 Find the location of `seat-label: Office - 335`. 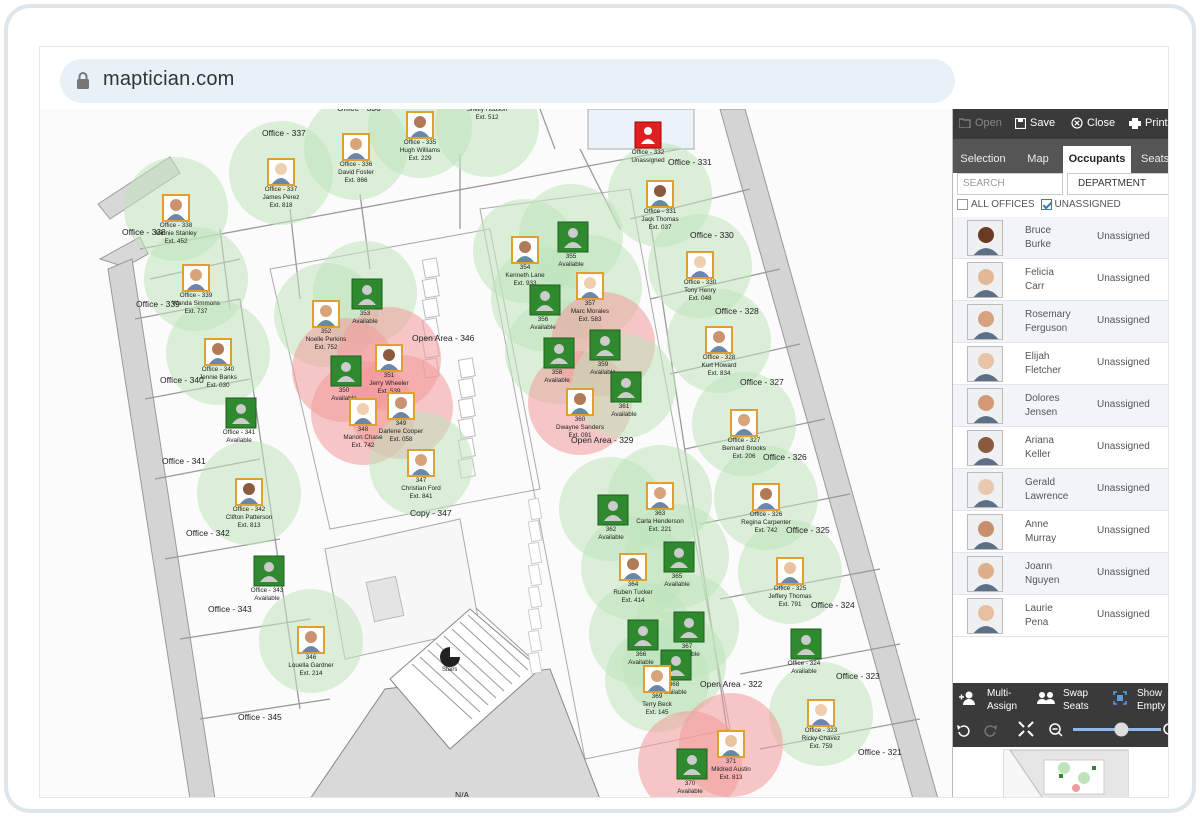

seat-label: Office - 335 is located at coordinates (420, 142).